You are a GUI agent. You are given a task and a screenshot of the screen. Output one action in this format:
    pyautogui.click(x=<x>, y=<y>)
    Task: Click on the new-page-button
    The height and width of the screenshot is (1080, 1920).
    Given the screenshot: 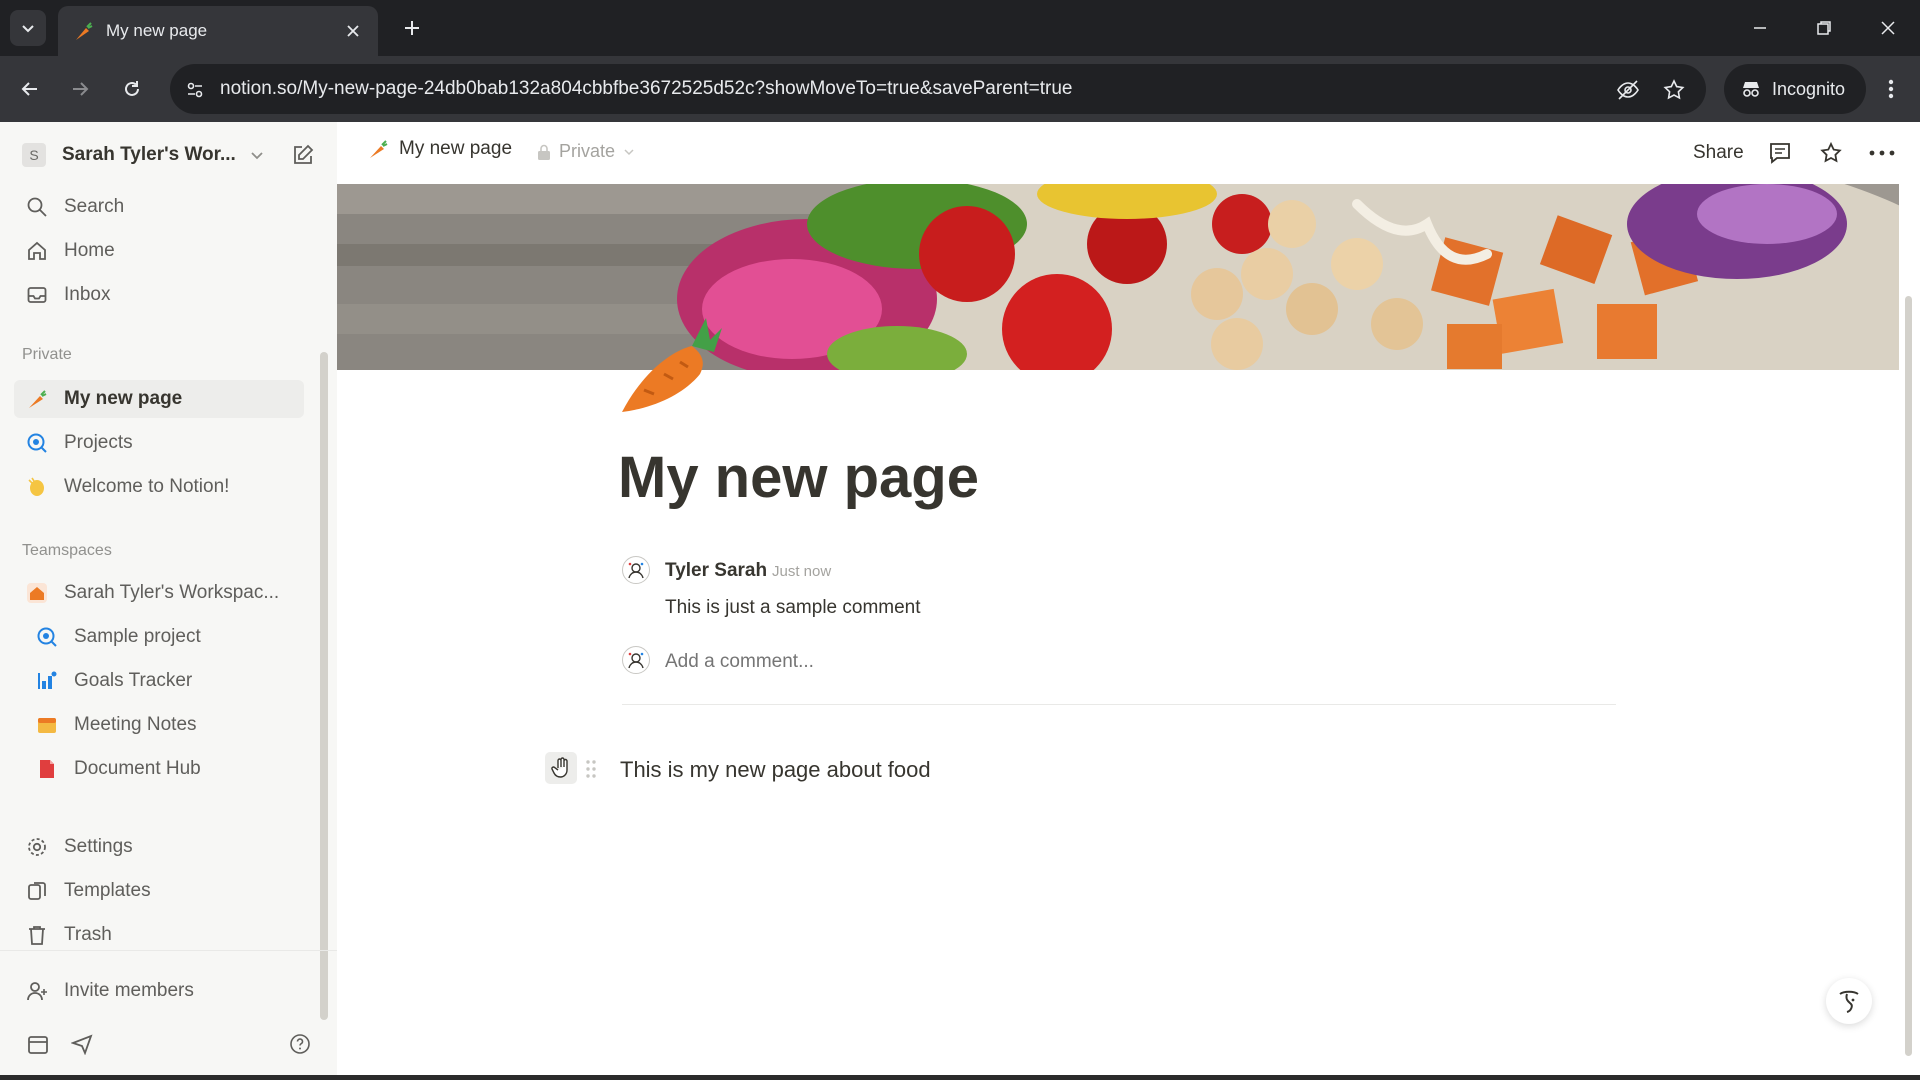 What is the action you would take?
    pyautogui.click(x=303, y=155)
    